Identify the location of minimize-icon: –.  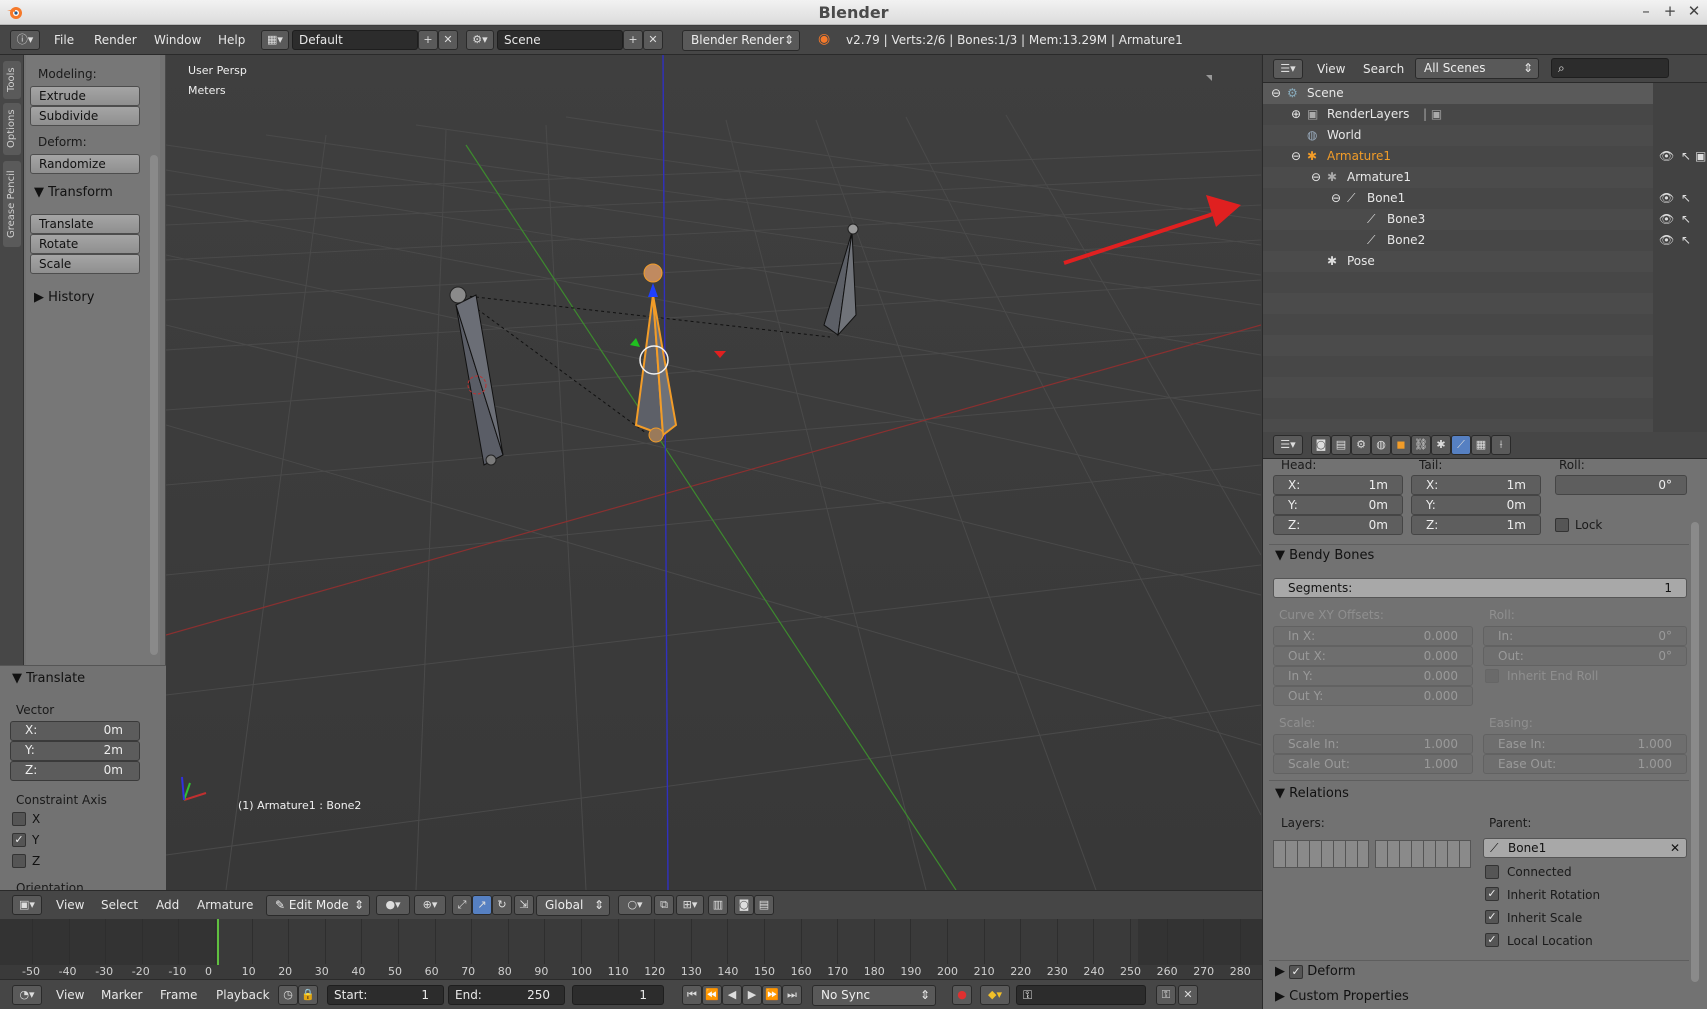
(1646, 11).